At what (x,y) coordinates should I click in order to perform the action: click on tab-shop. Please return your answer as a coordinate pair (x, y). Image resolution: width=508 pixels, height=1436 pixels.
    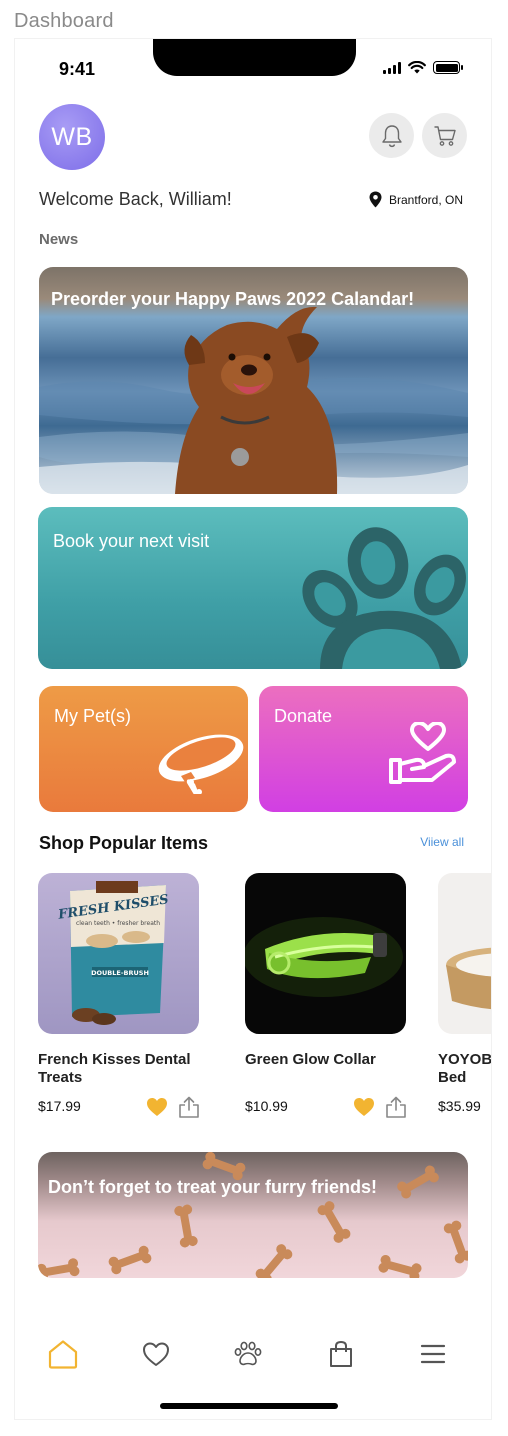
    Looking at the image, I should click on (341, 1354).